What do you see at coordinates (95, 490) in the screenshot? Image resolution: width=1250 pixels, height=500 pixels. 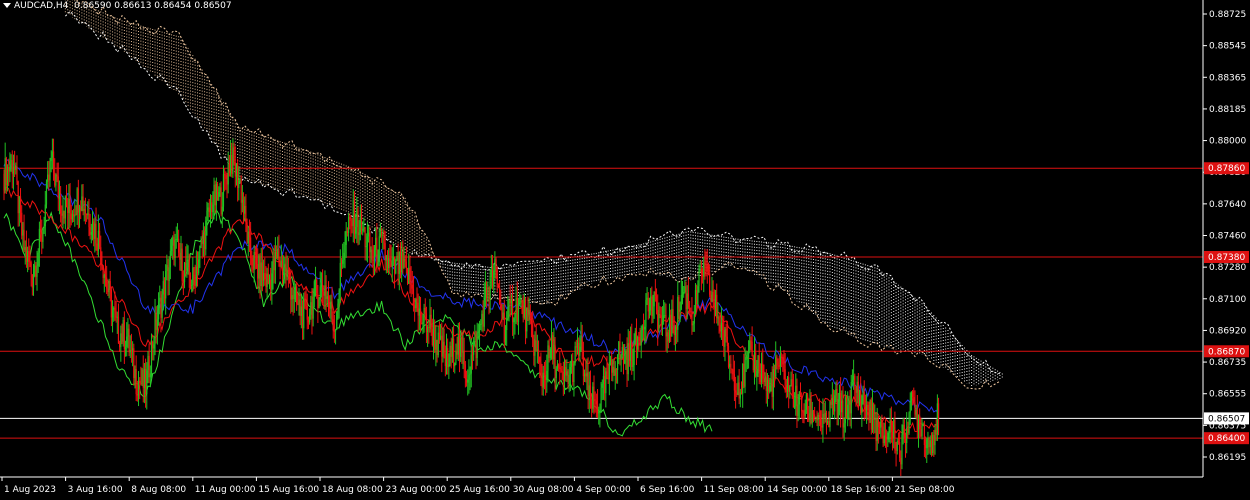 I see `time-tick-label: 3 Aug 16:00` at bounding box center [95, 490].